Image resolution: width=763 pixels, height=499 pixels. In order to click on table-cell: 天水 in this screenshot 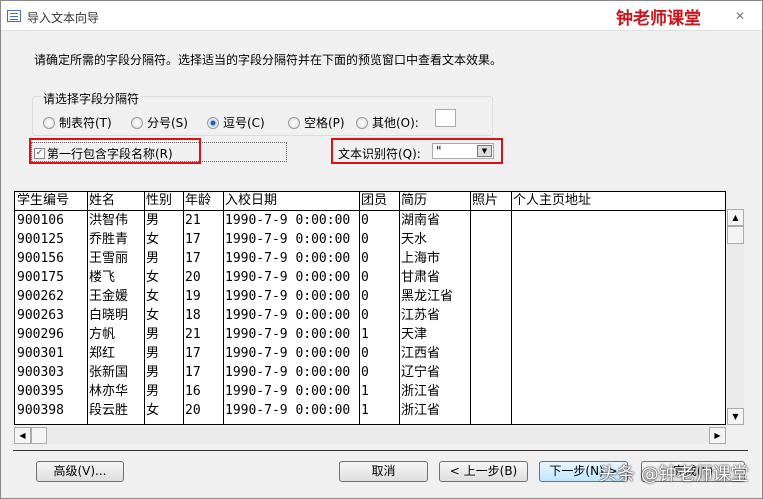, I will do `click(414, 239)`.